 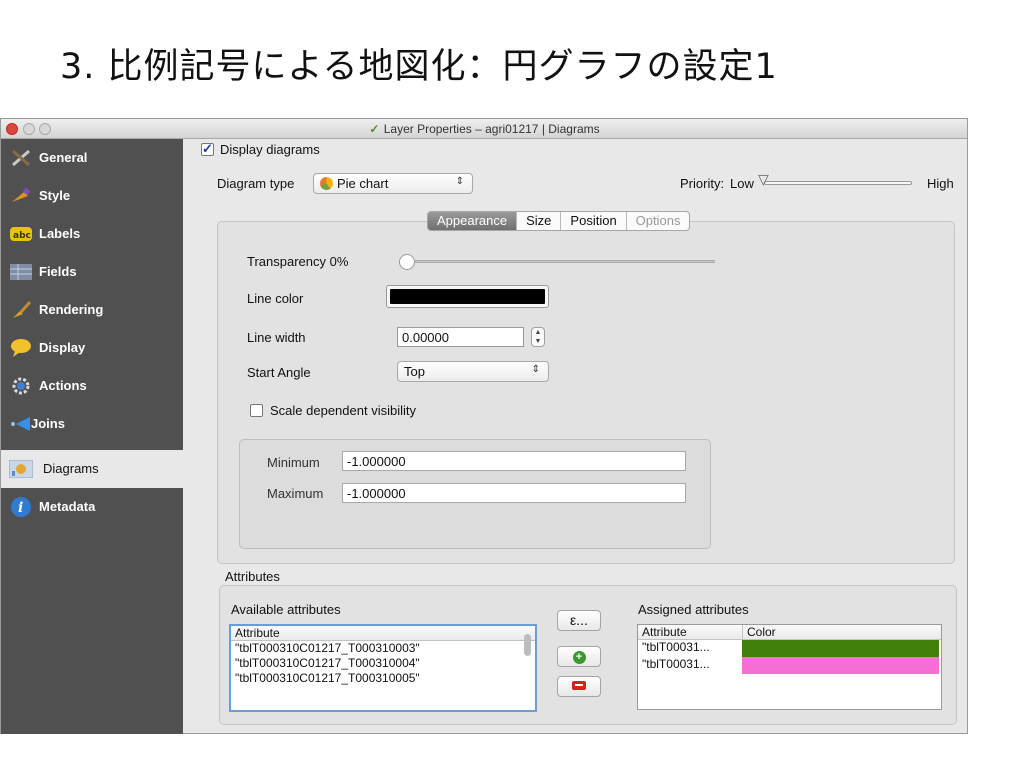 What do you see at coordinates (326, 183) in the screenshot?
I see `pie-chart-icon` at bounding box center [326, 183].